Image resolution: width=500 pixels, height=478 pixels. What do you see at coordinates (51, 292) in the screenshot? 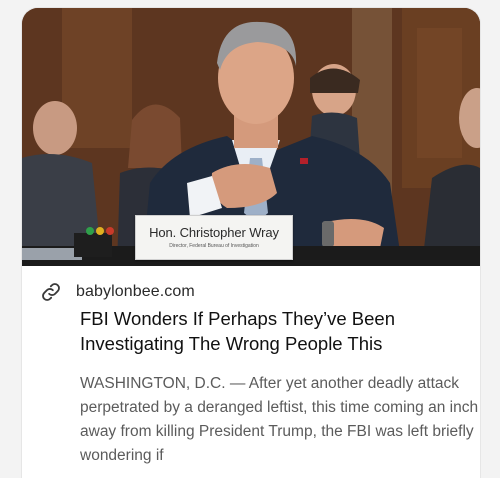
I see `link-icon` at bounding box center [51, 292].